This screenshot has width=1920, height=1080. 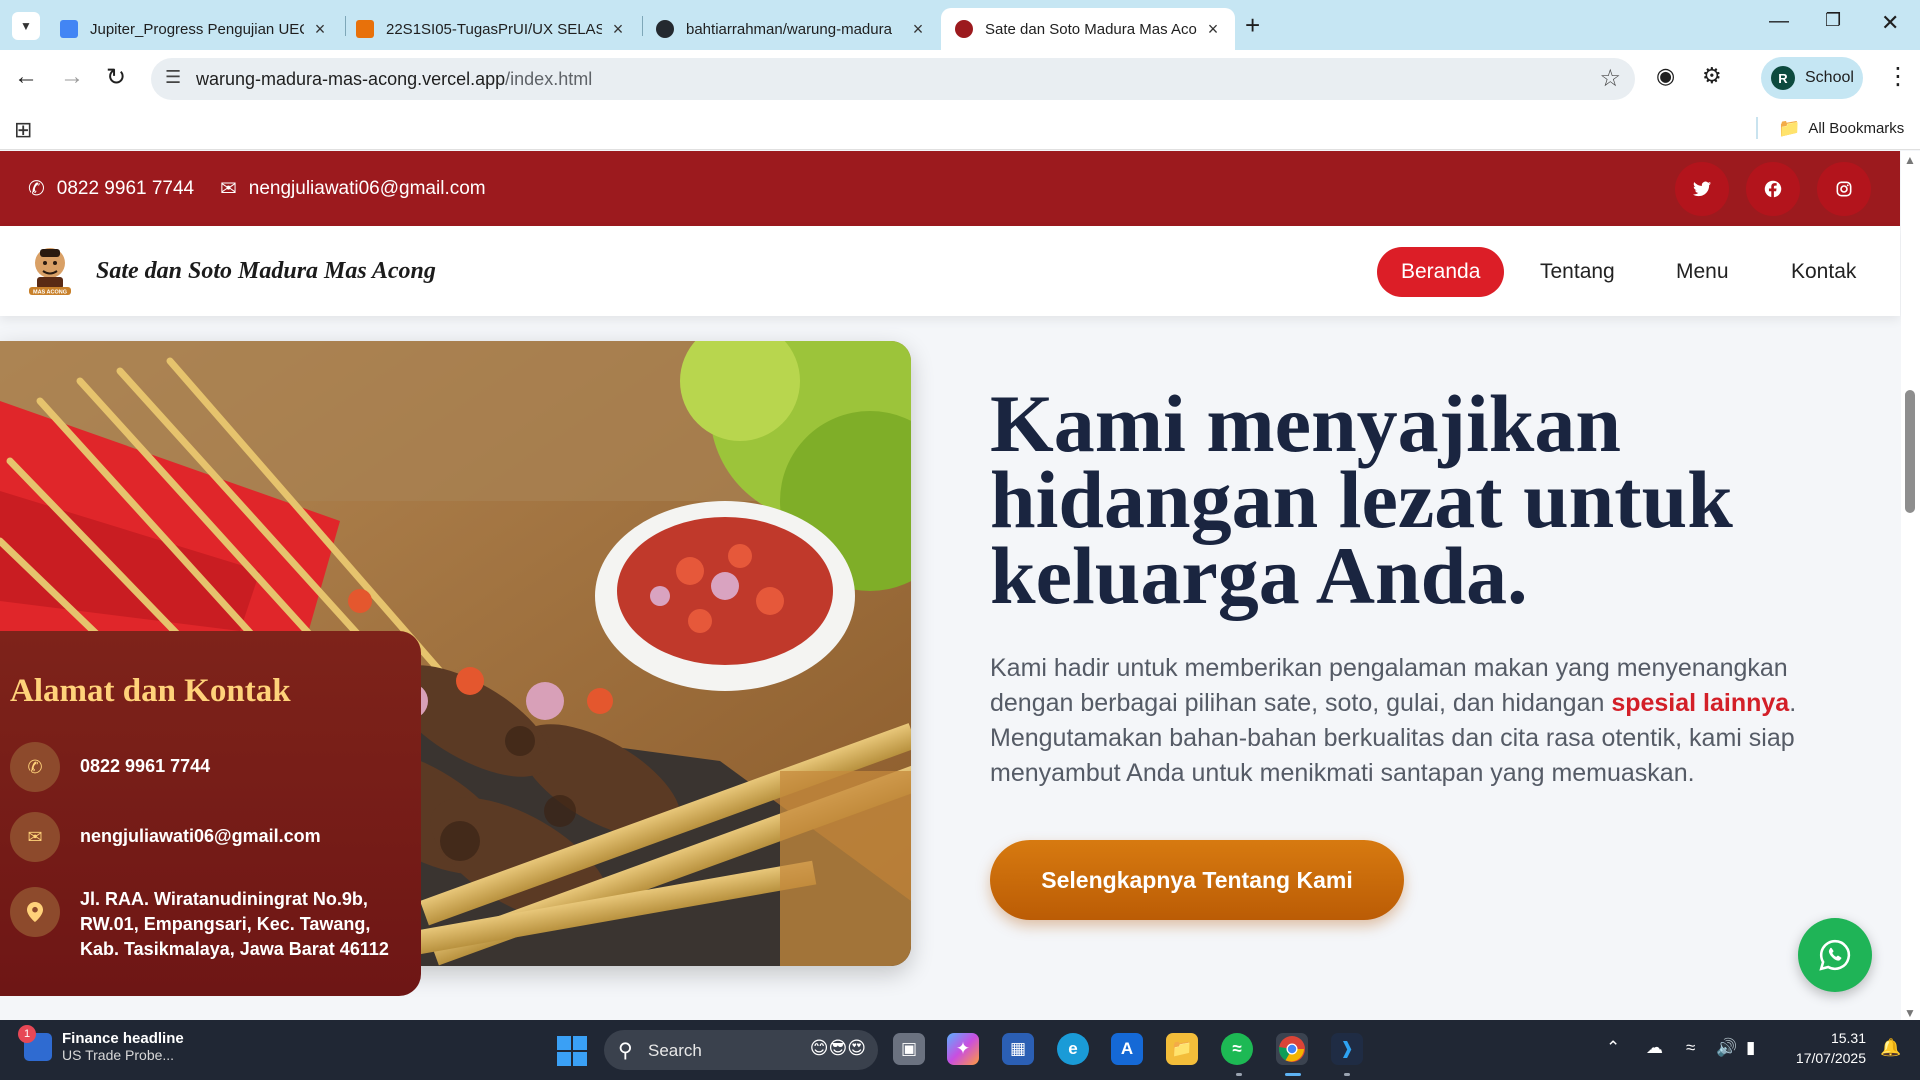 What do you see at coordinates (173, 77) in the screenshot?
I see `site-info-icon: ☰` at bounding box center [173, 77].